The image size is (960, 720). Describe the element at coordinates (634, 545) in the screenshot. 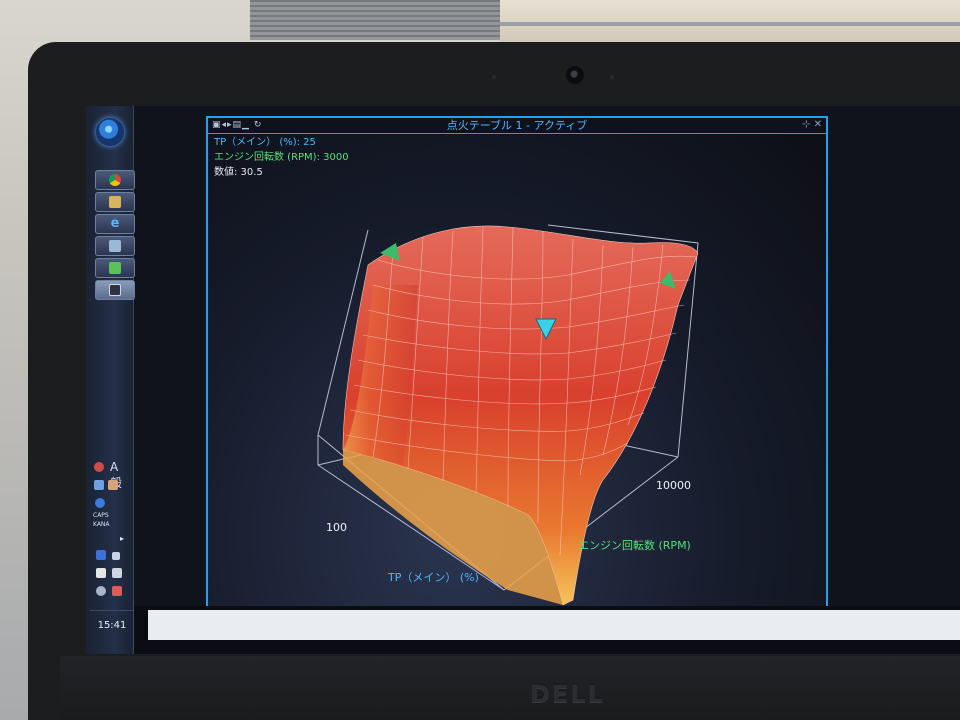

I see `rpm-axis-label: エンジン回転数 (RPM)` at that location.